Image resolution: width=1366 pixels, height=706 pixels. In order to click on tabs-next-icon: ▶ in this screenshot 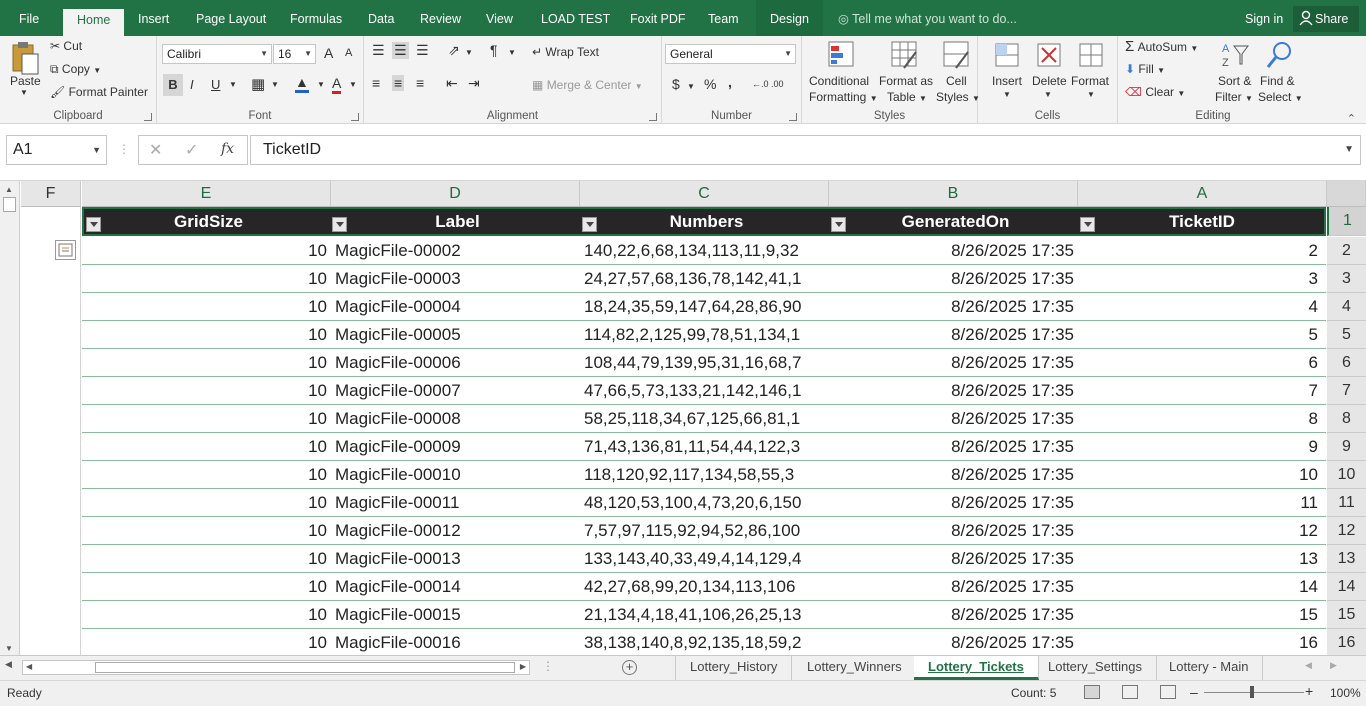, I will do `click(1333, 665)`.